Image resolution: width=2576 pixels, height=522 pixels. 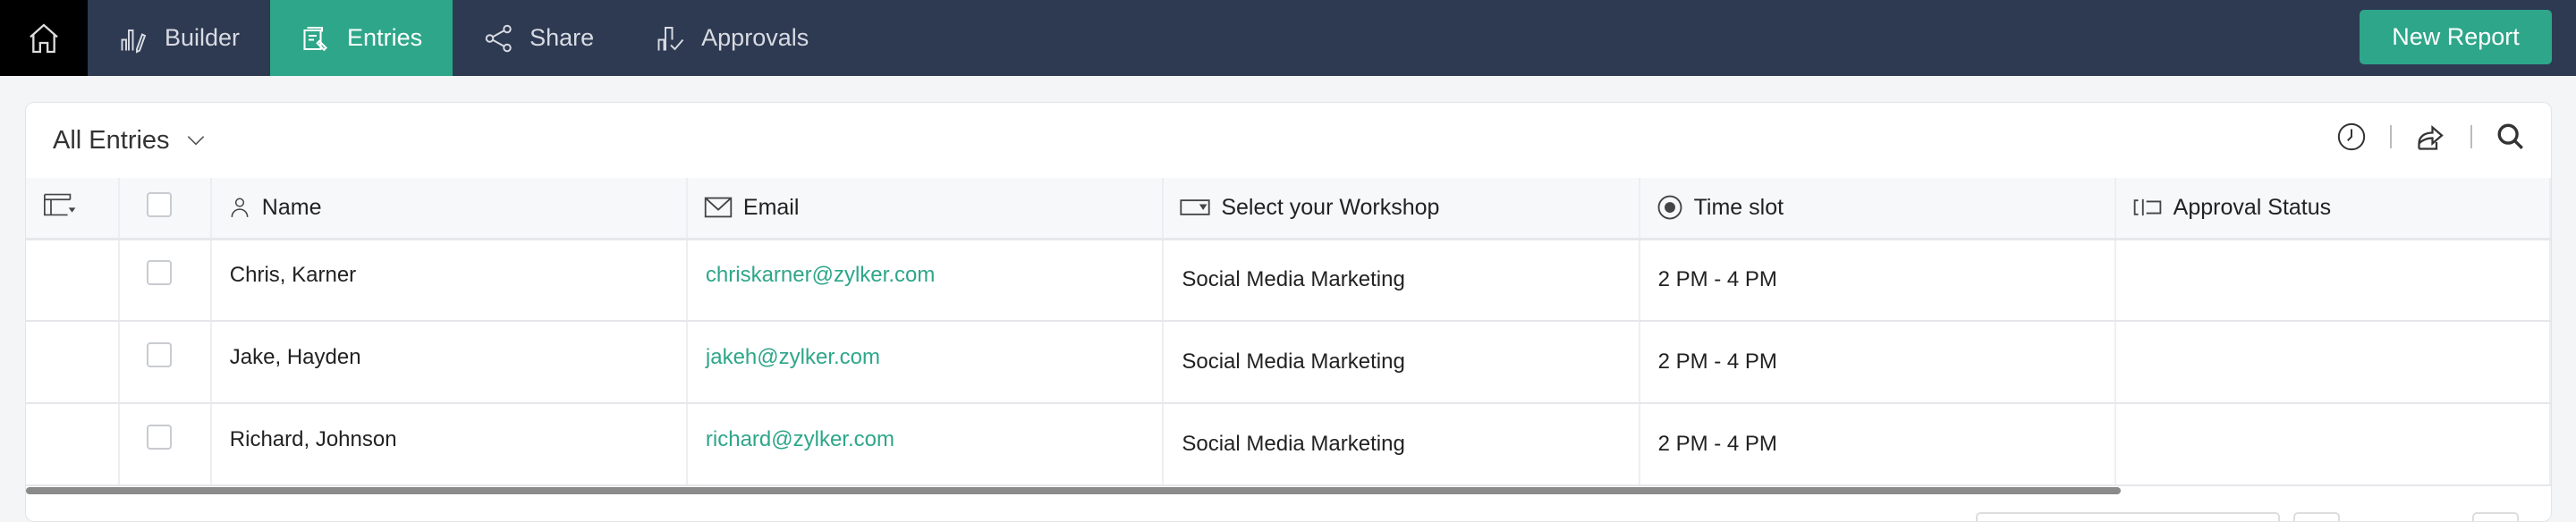 What do you see at coordinates (2456, 37) in the screenshot?
I see `new-report-button: New Report` at bounding box center [2456, 37].